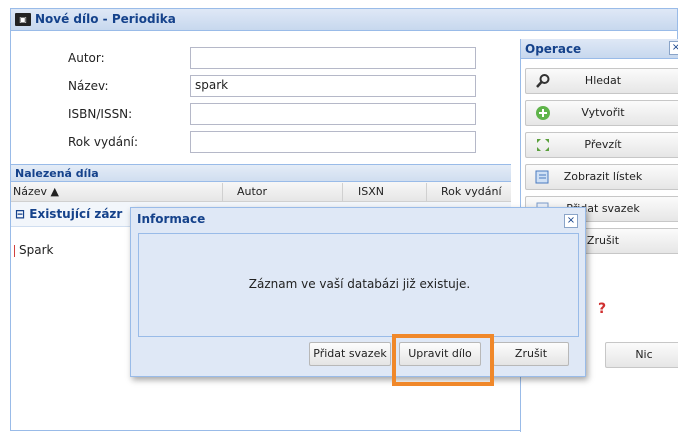 Image resolution: width=678 pixels, height=432 pixels. I want to click on col-author: Autor, so click(252, 191).